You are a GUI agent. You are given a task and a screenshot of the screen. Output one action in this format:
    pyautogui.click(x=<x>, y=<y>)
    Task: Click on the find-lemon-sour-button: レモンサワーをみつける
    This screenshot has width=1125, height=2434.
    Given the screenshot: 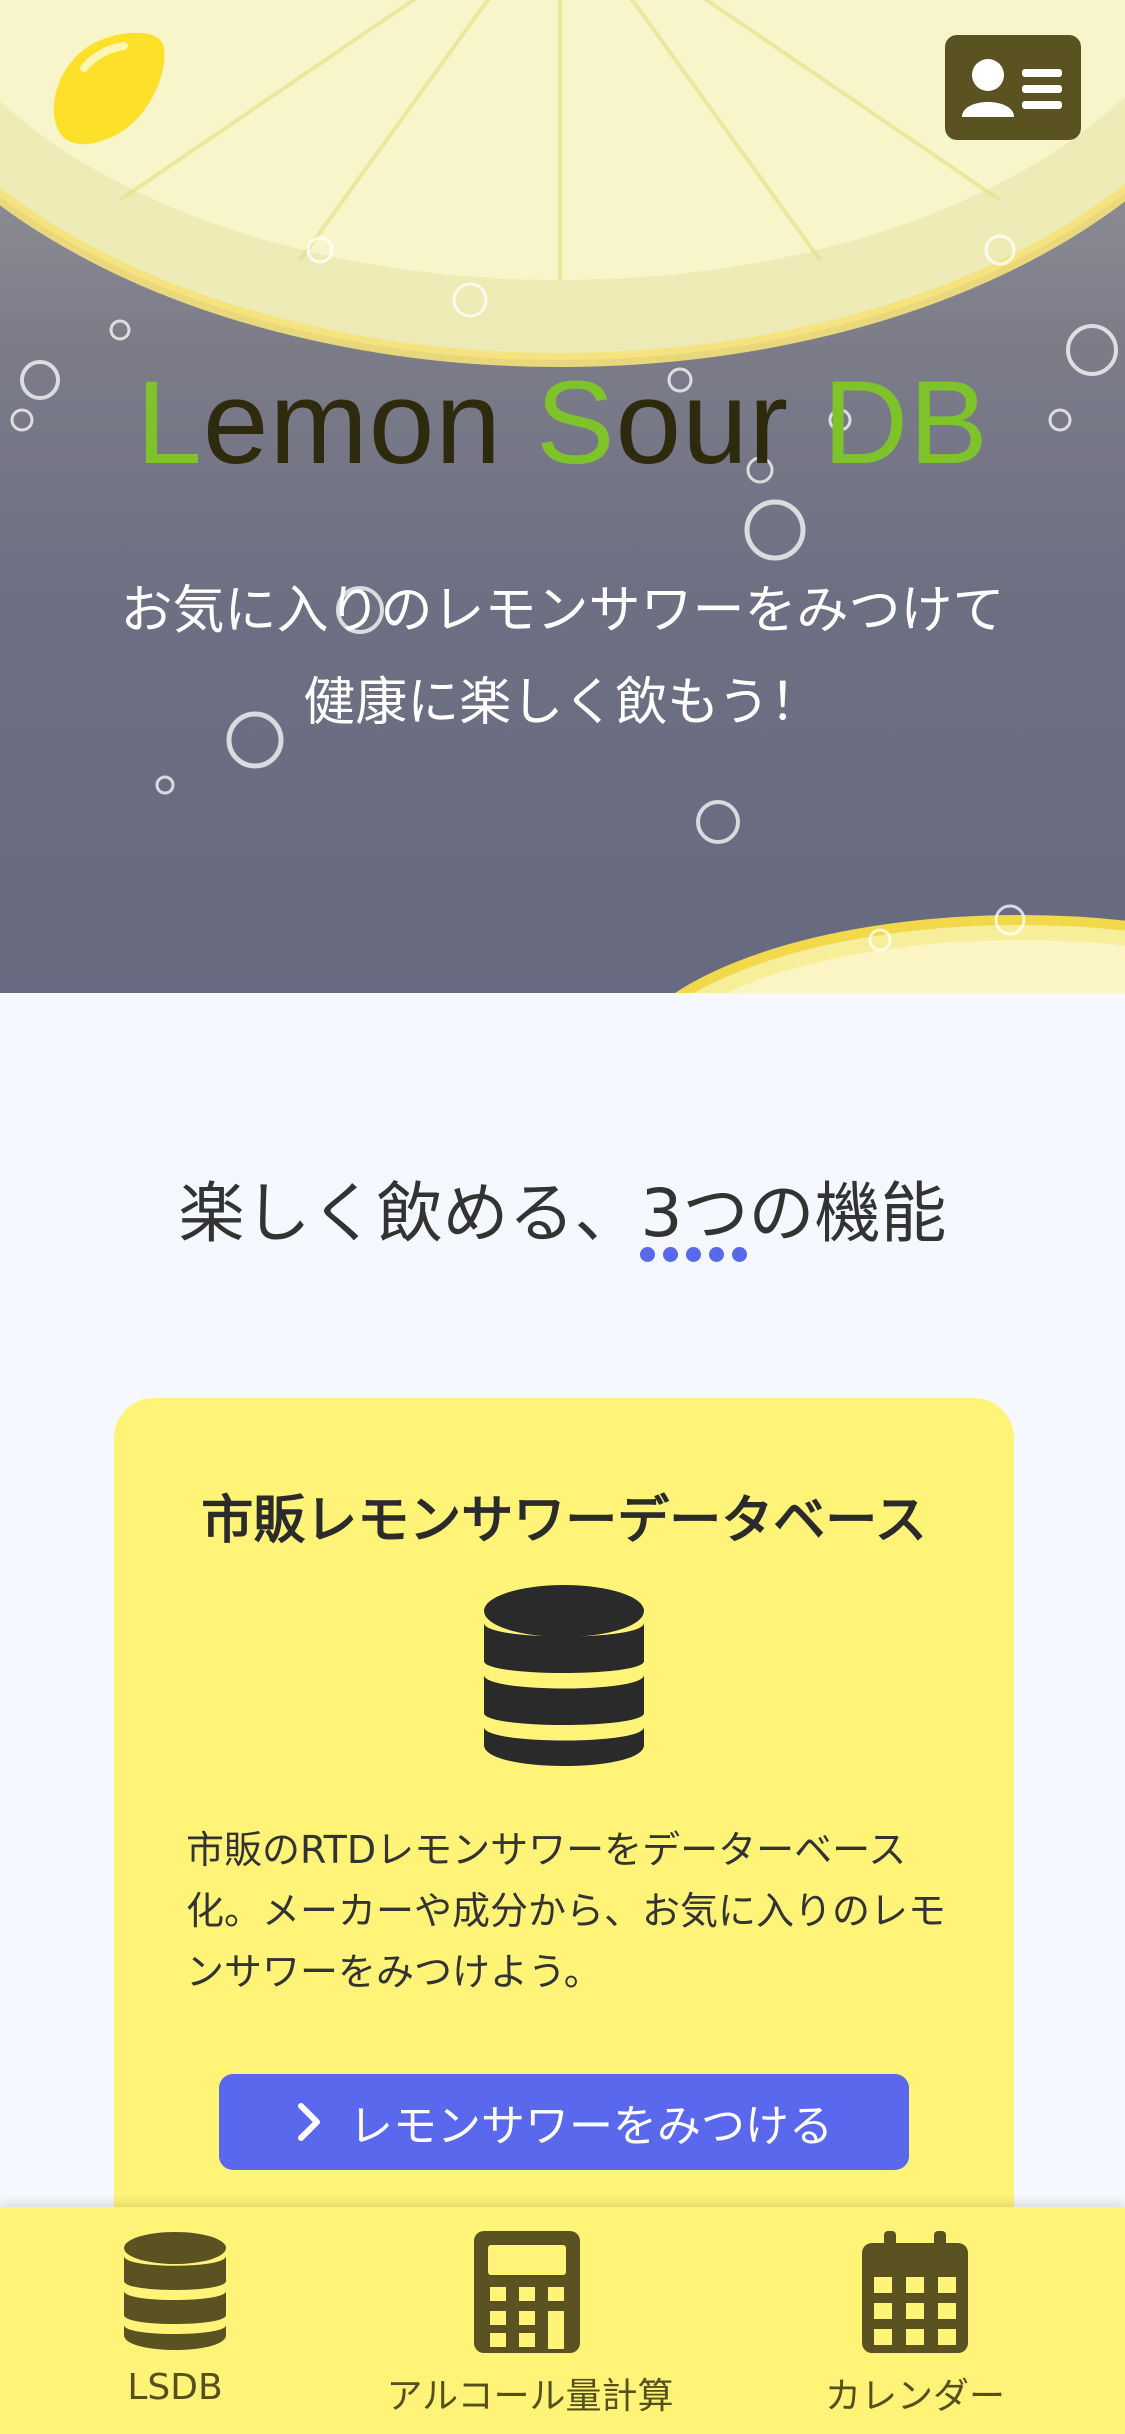 What is the action you would take?
    pyautogui.click(x=564, y=2122)
    